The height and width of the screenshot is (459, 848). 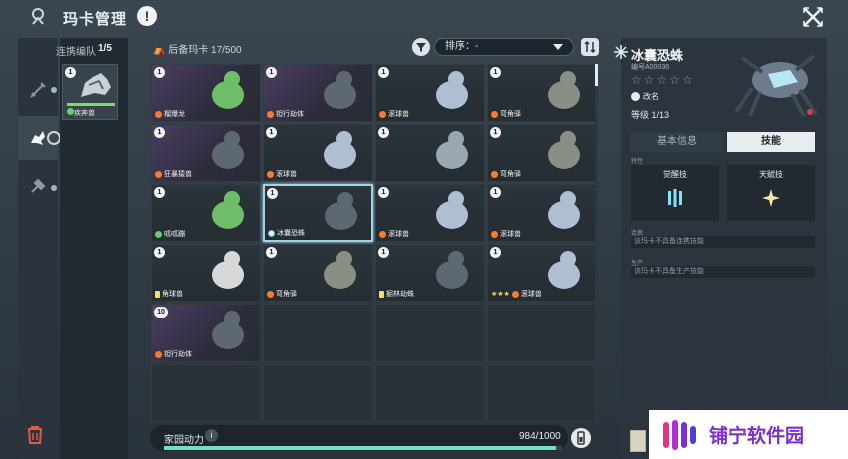 What do you see at coordinates (161, 312) in the screenshot?
I see `level-badge: 10` at bounding box center [161, 312].